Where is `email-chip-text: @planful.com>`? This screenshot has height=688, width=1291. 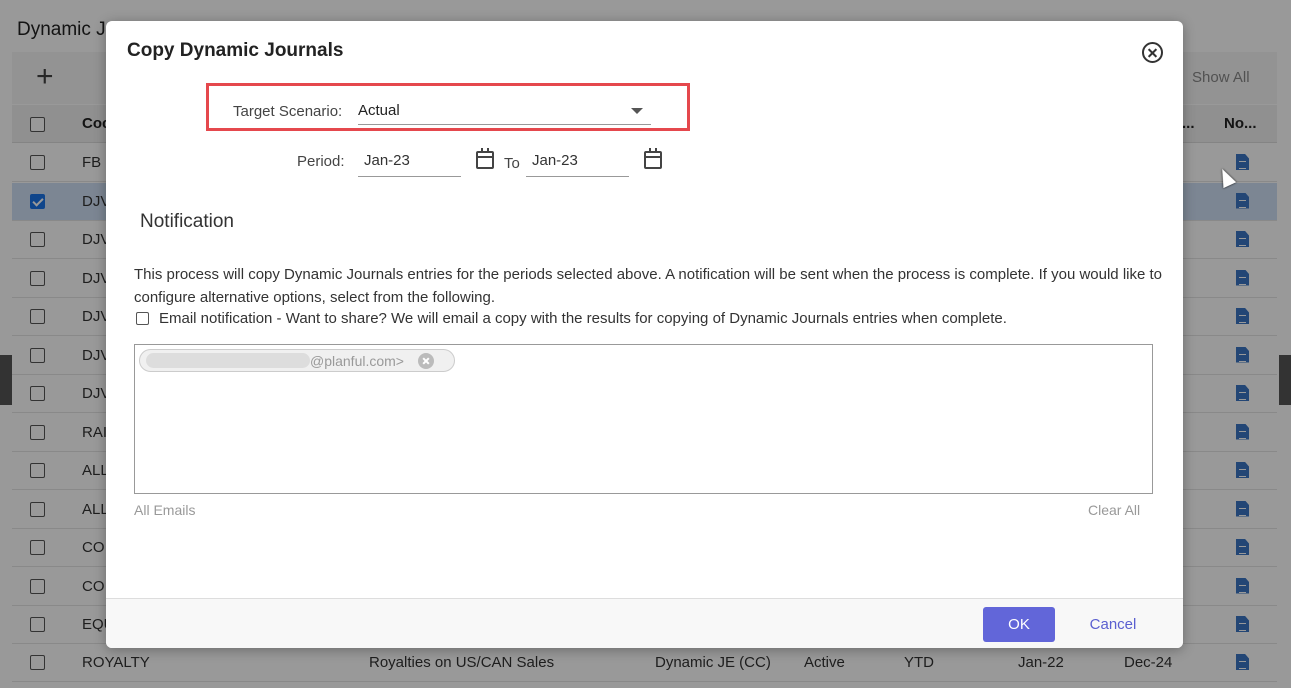
email-chip-text: @planful.com> is located at coordinates (357, 361).